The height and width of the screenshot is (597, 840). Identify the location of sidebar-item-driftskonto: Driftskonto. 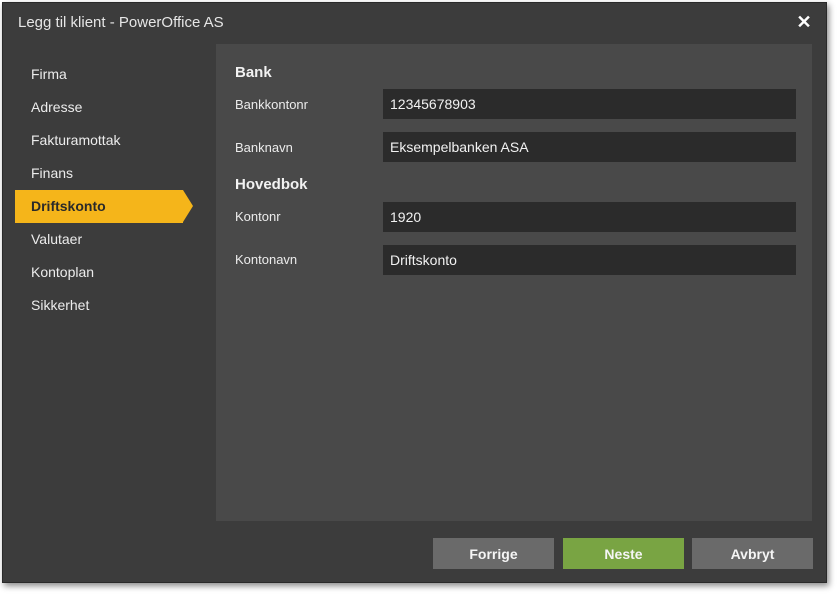
(104, 206).